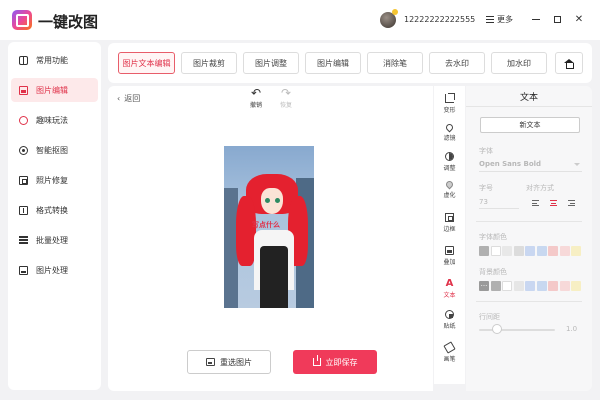 This screenshot has height=400, width=600. What do you see at coordinates (274, 277) in the screenshot?
I see `photo-vest` at bounding box center [274, 277].